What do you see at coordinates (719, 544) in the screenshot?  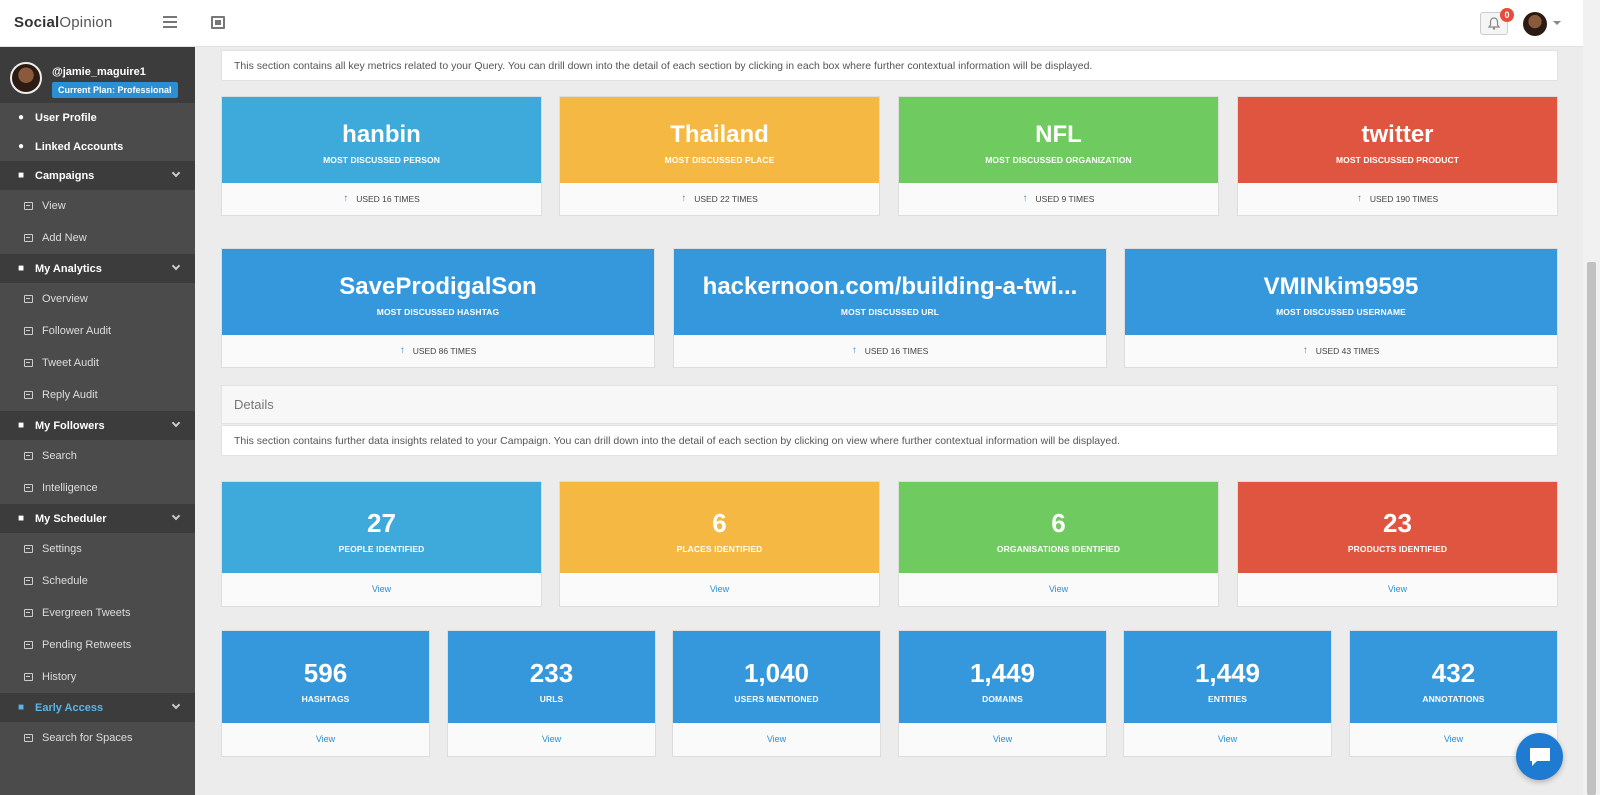 I see `detail-card-places-identified: 6 PLACES IDENTIFIED View` at bounding box center [719, 544].